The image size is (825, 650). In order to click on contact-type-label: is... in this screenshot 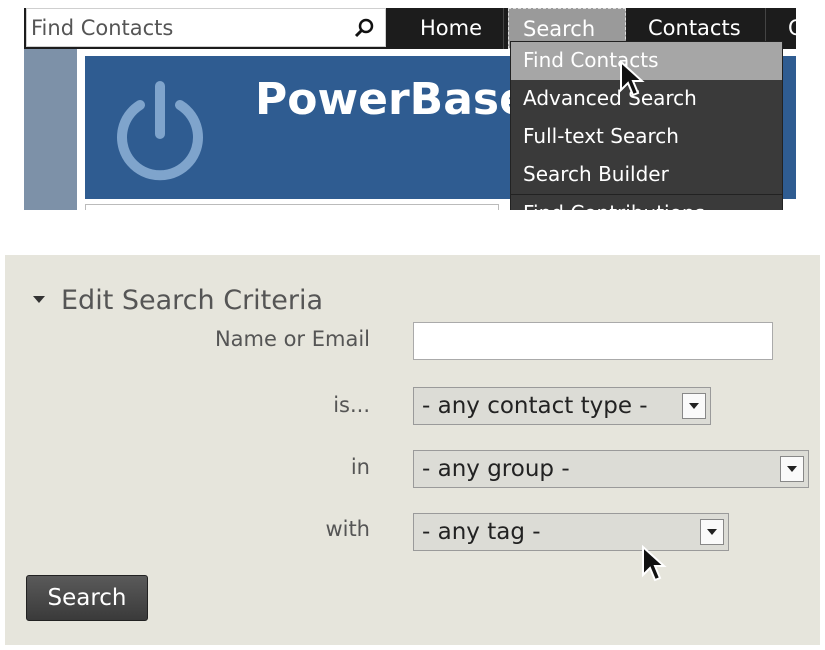, I will do `click(351, 405)`.